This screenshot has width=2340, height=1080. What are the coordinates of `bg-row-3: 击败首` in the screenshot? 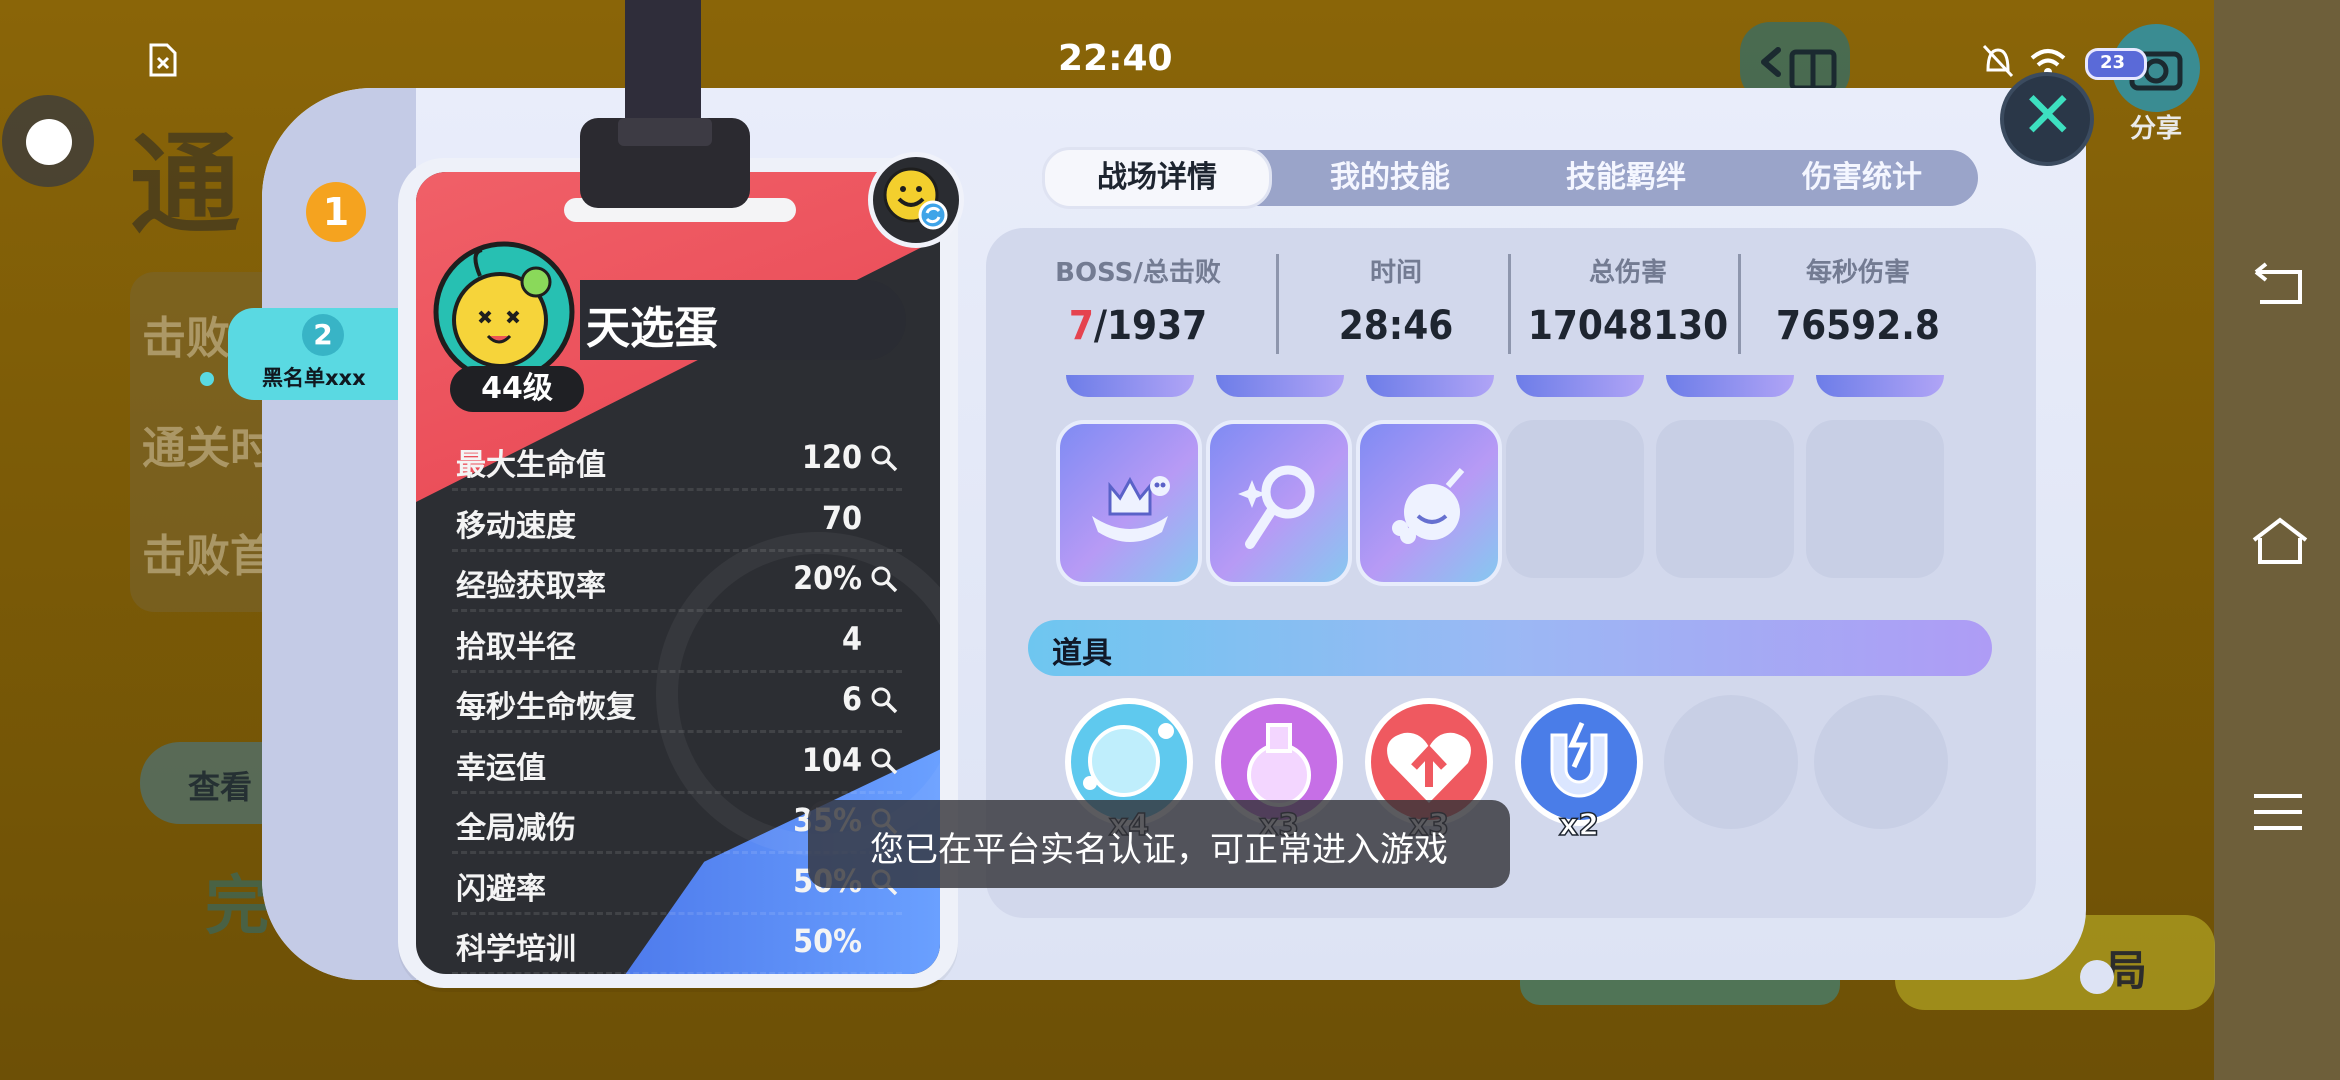 It's located at (208, 556).